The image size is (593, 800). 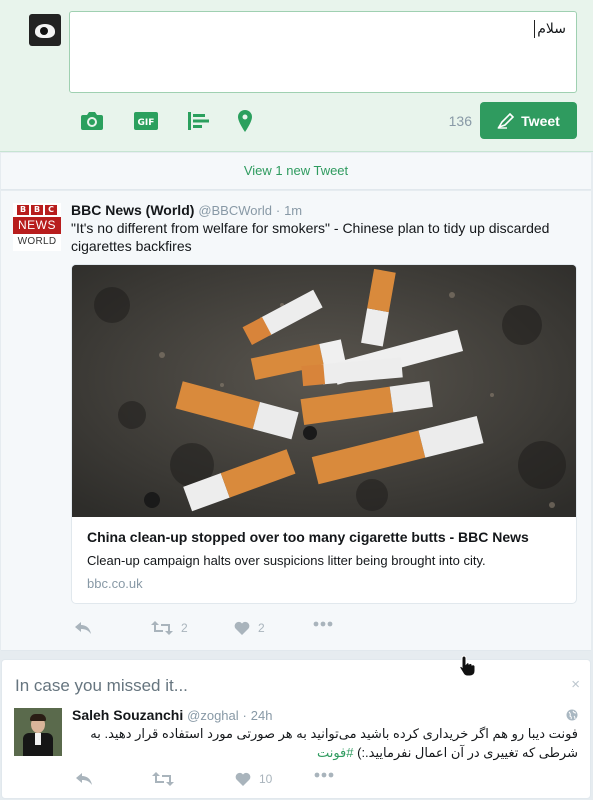 I want to click on like-count: 2, so click(x=261, y=628).